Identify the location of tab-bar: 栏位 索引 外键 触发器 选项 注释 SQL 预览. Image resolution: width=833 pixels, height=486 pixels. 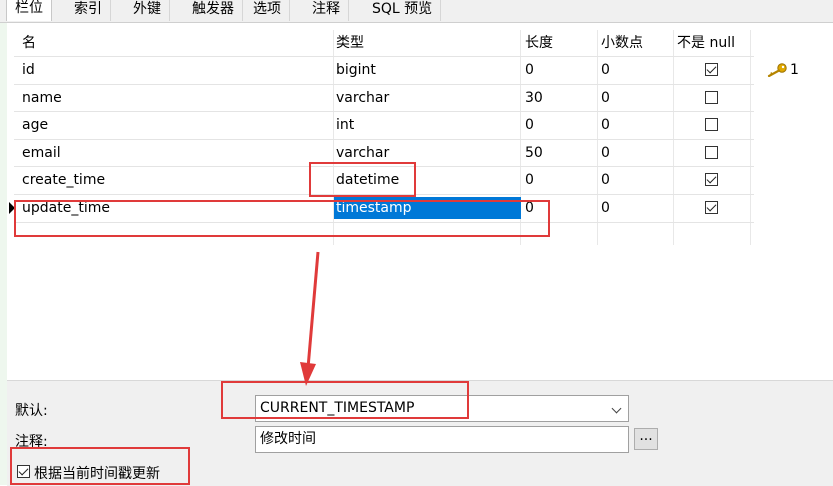
(416, 11).